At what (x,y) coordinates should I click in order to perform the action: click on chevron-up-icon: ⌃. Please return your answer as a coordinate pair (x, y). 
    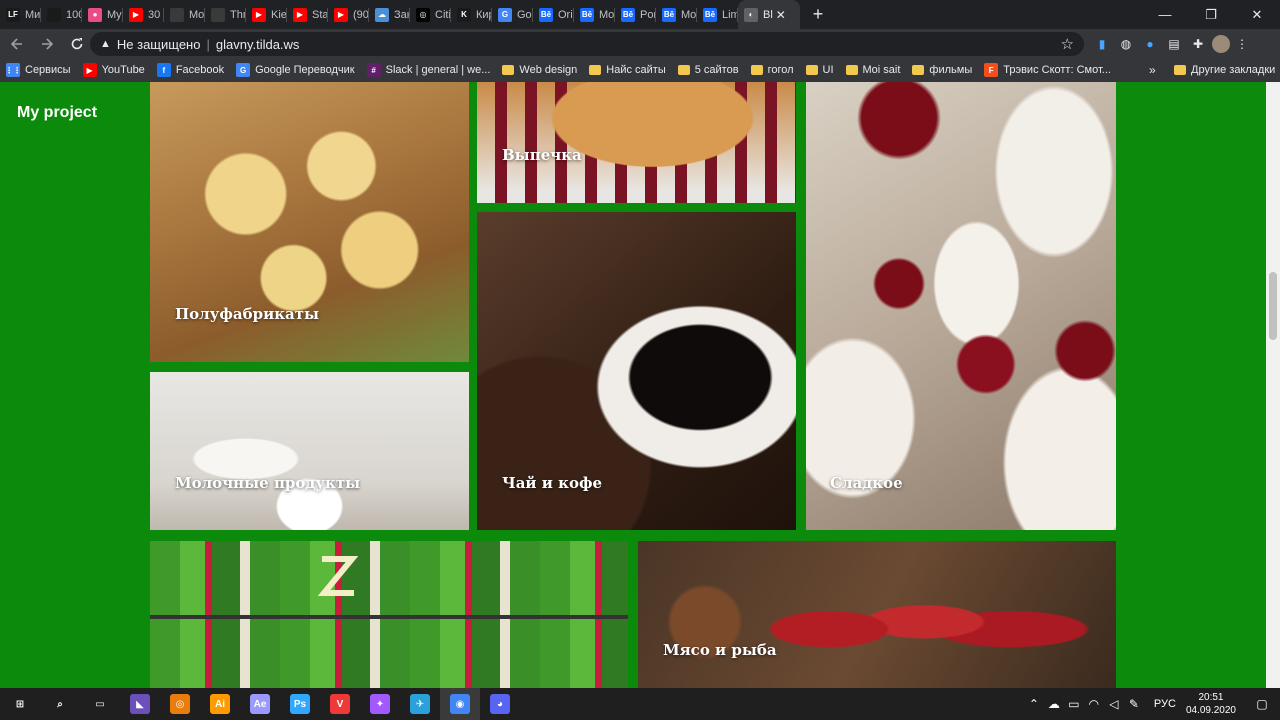
    Looking at the image, I should click on (1034, 704).